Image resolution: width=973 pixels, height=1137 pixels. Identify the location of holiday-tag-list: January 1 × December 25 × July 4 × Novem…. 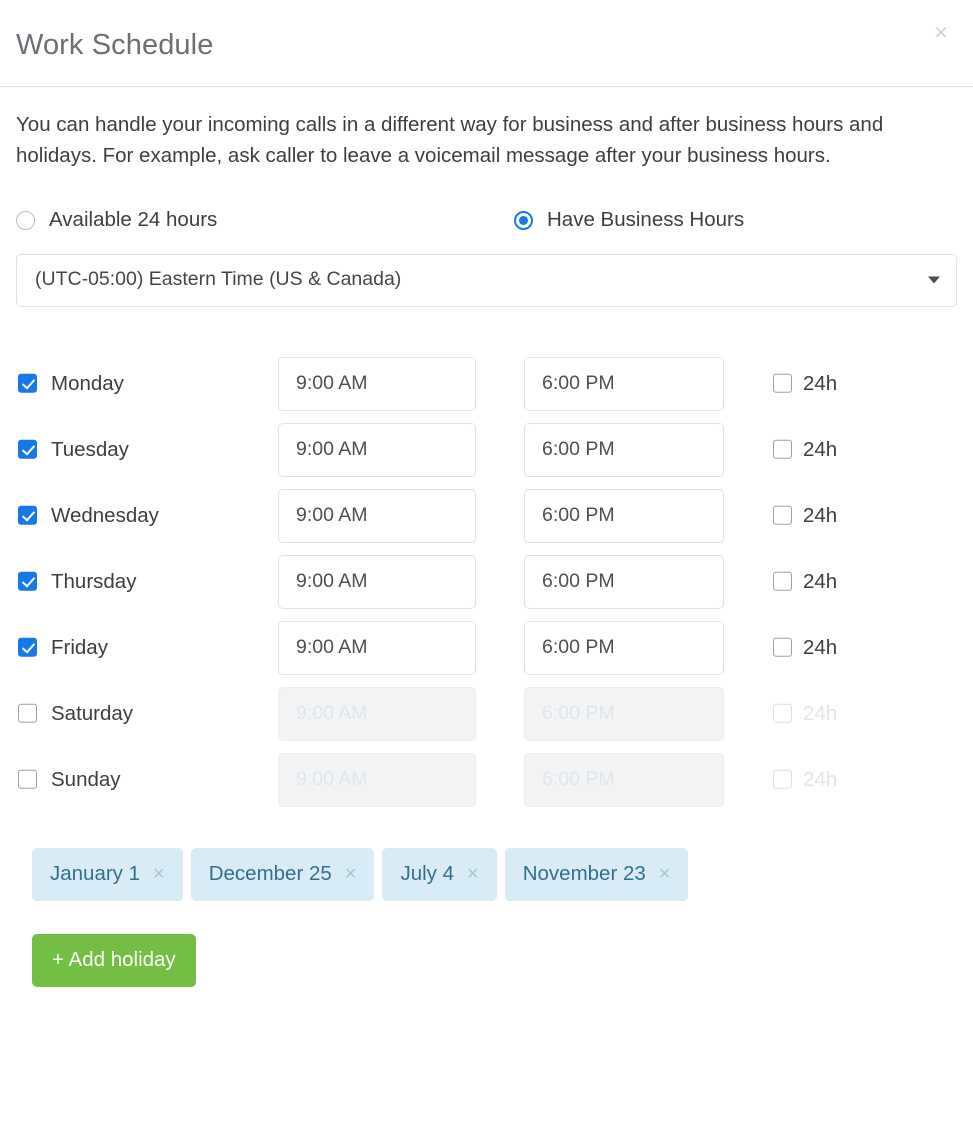
(486, 874).